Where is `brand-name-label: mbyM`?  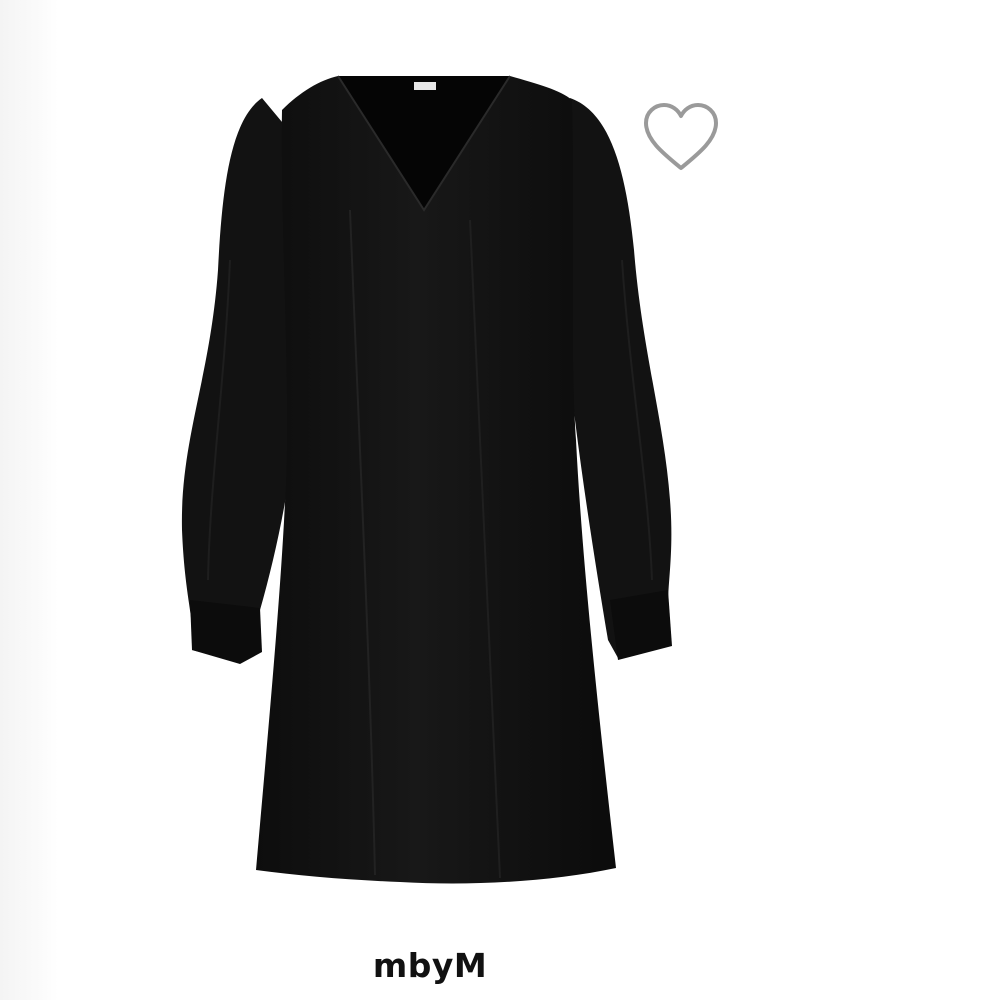 brand-name-label: mbyM is located at coordinates (430, 965).